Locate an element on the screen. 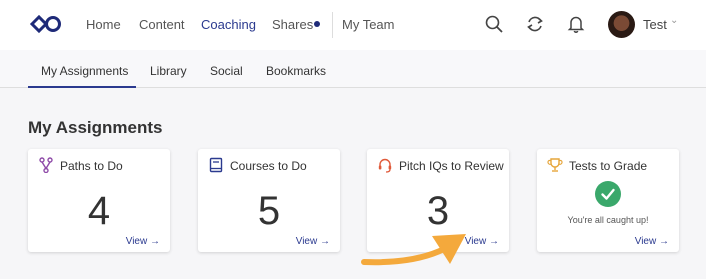 This screenshot has height=279, width=706. nav-shares: Shares is located at coordinates (292, 24).